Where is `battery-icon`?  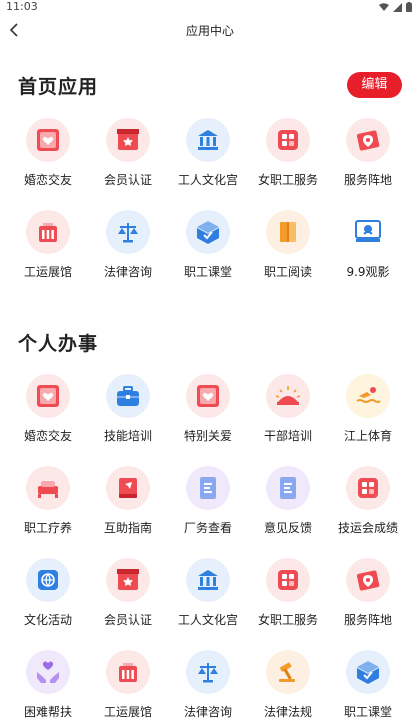
battery-icon is located at coordinates (409, 7).